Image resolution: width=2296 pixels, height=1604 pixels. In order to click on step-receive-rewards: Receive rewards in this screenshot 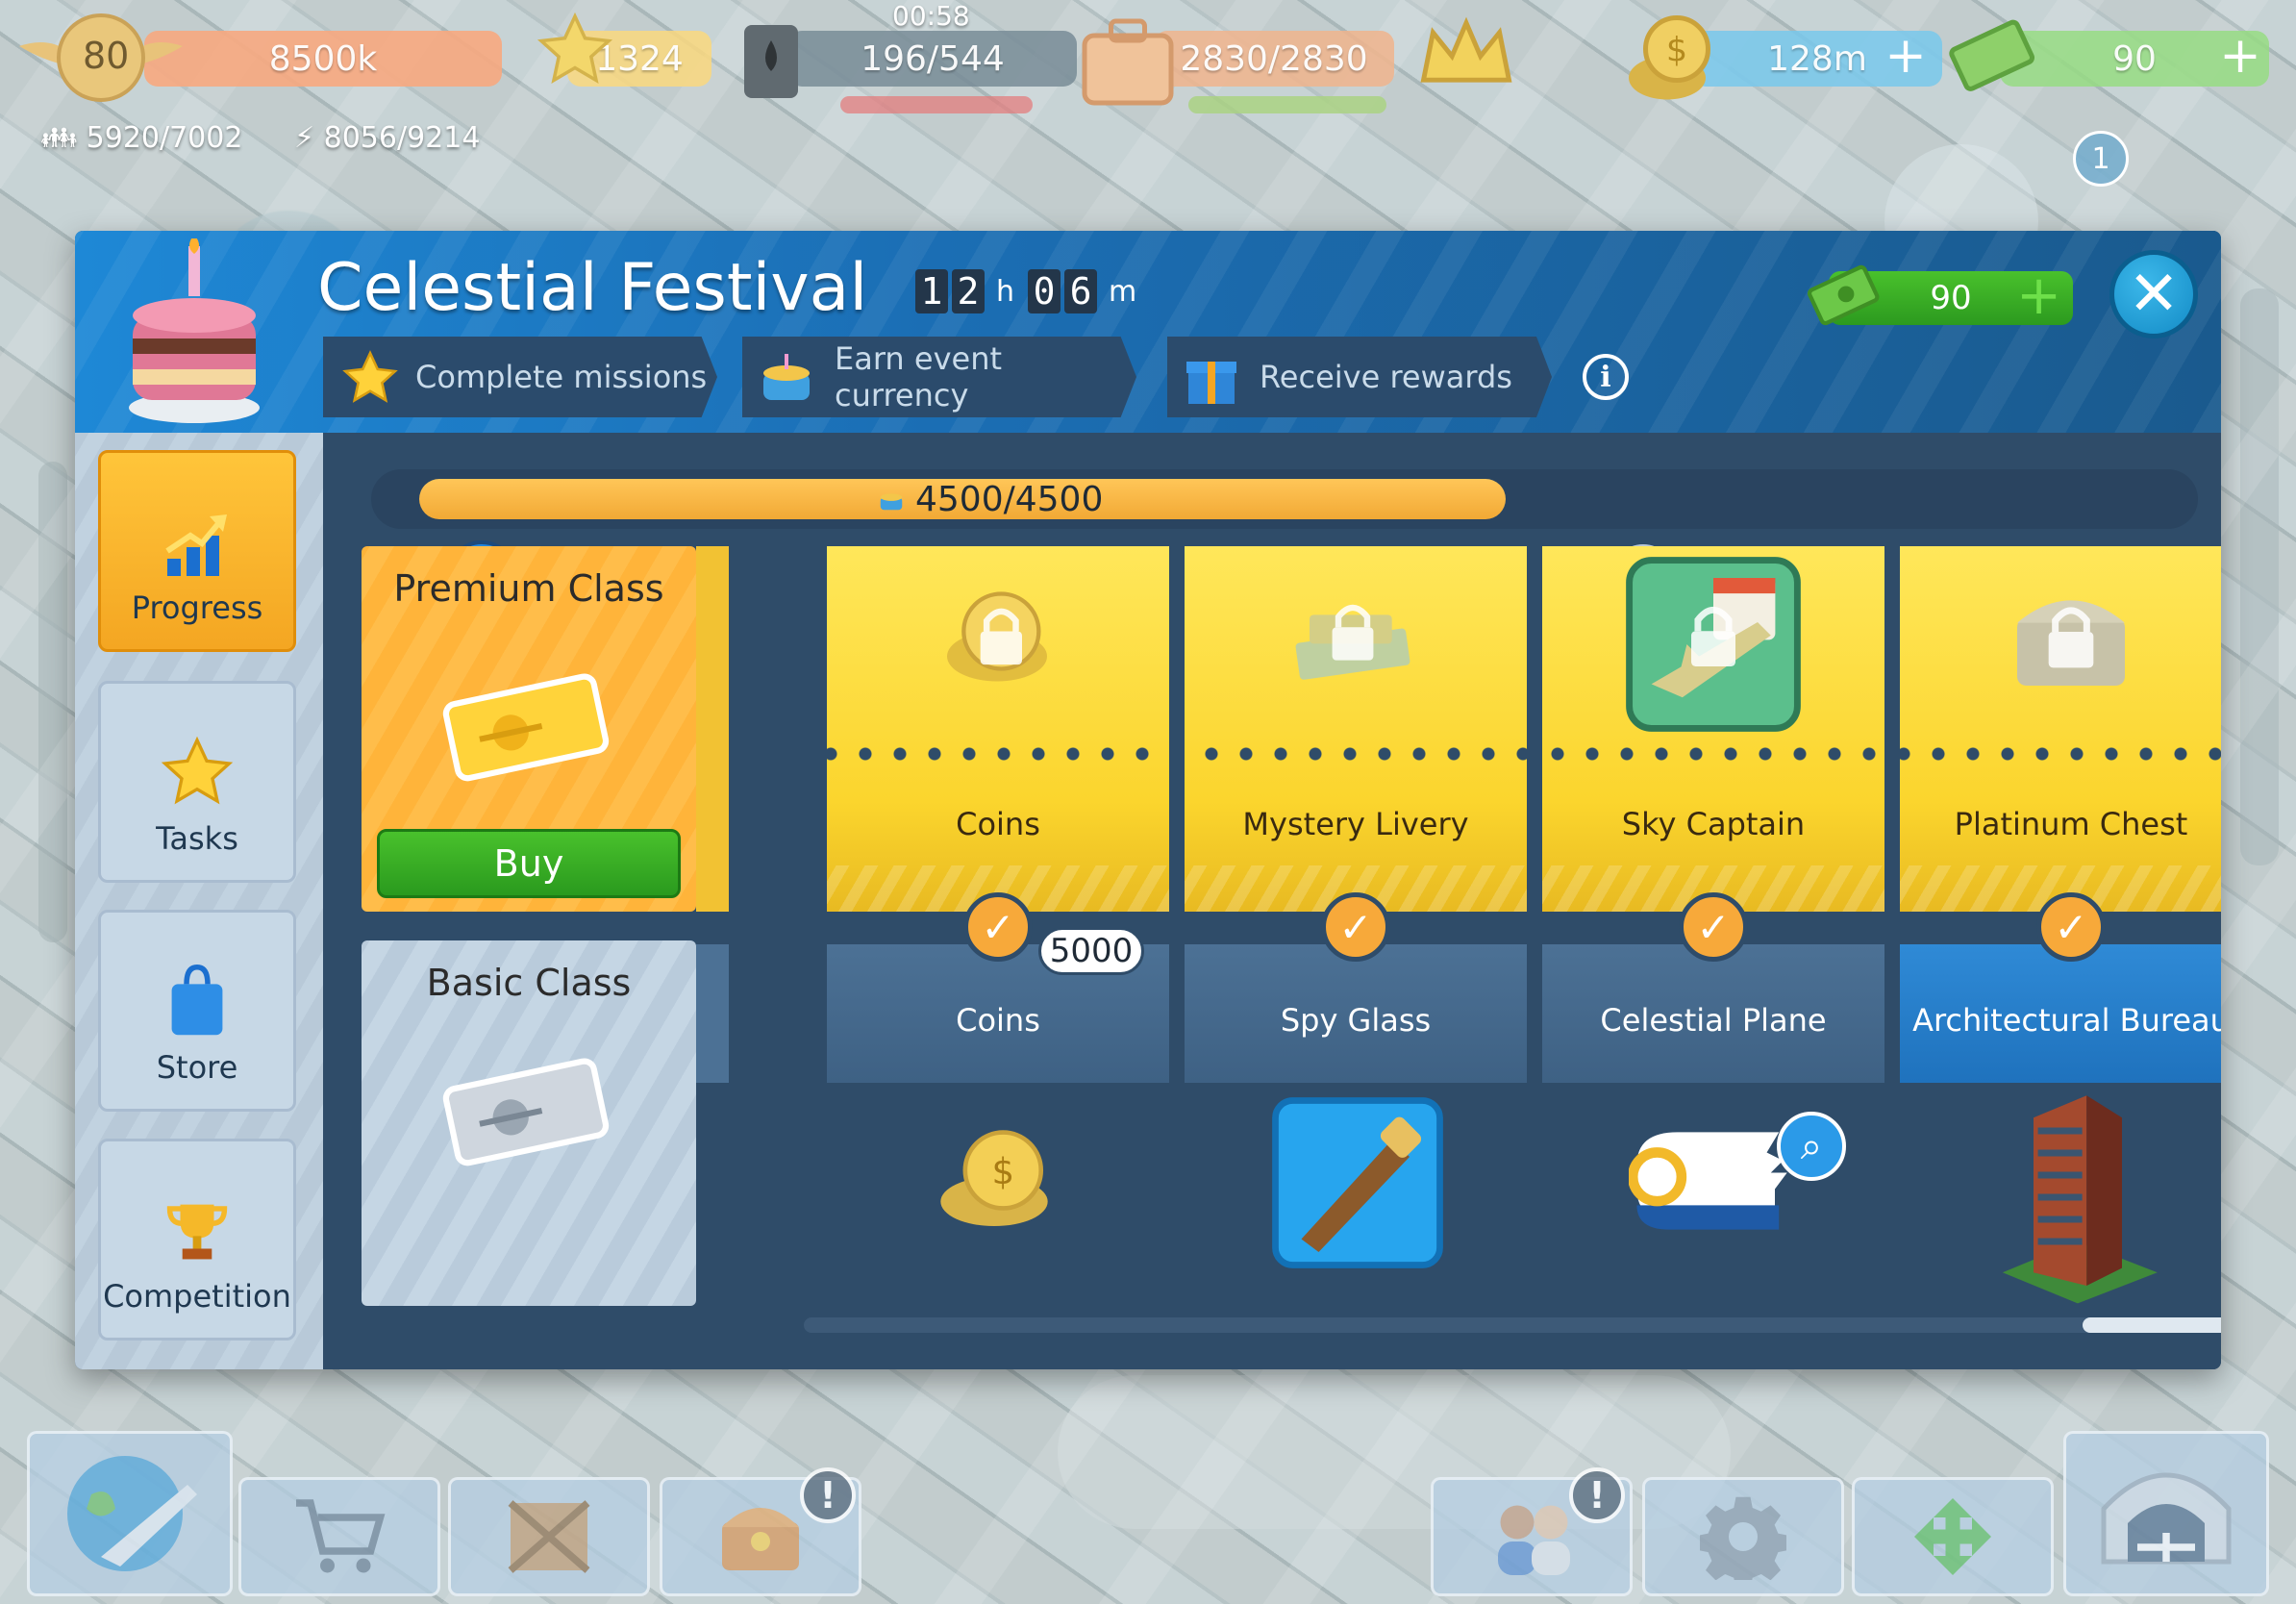, I will do `click(1359, 377)`.